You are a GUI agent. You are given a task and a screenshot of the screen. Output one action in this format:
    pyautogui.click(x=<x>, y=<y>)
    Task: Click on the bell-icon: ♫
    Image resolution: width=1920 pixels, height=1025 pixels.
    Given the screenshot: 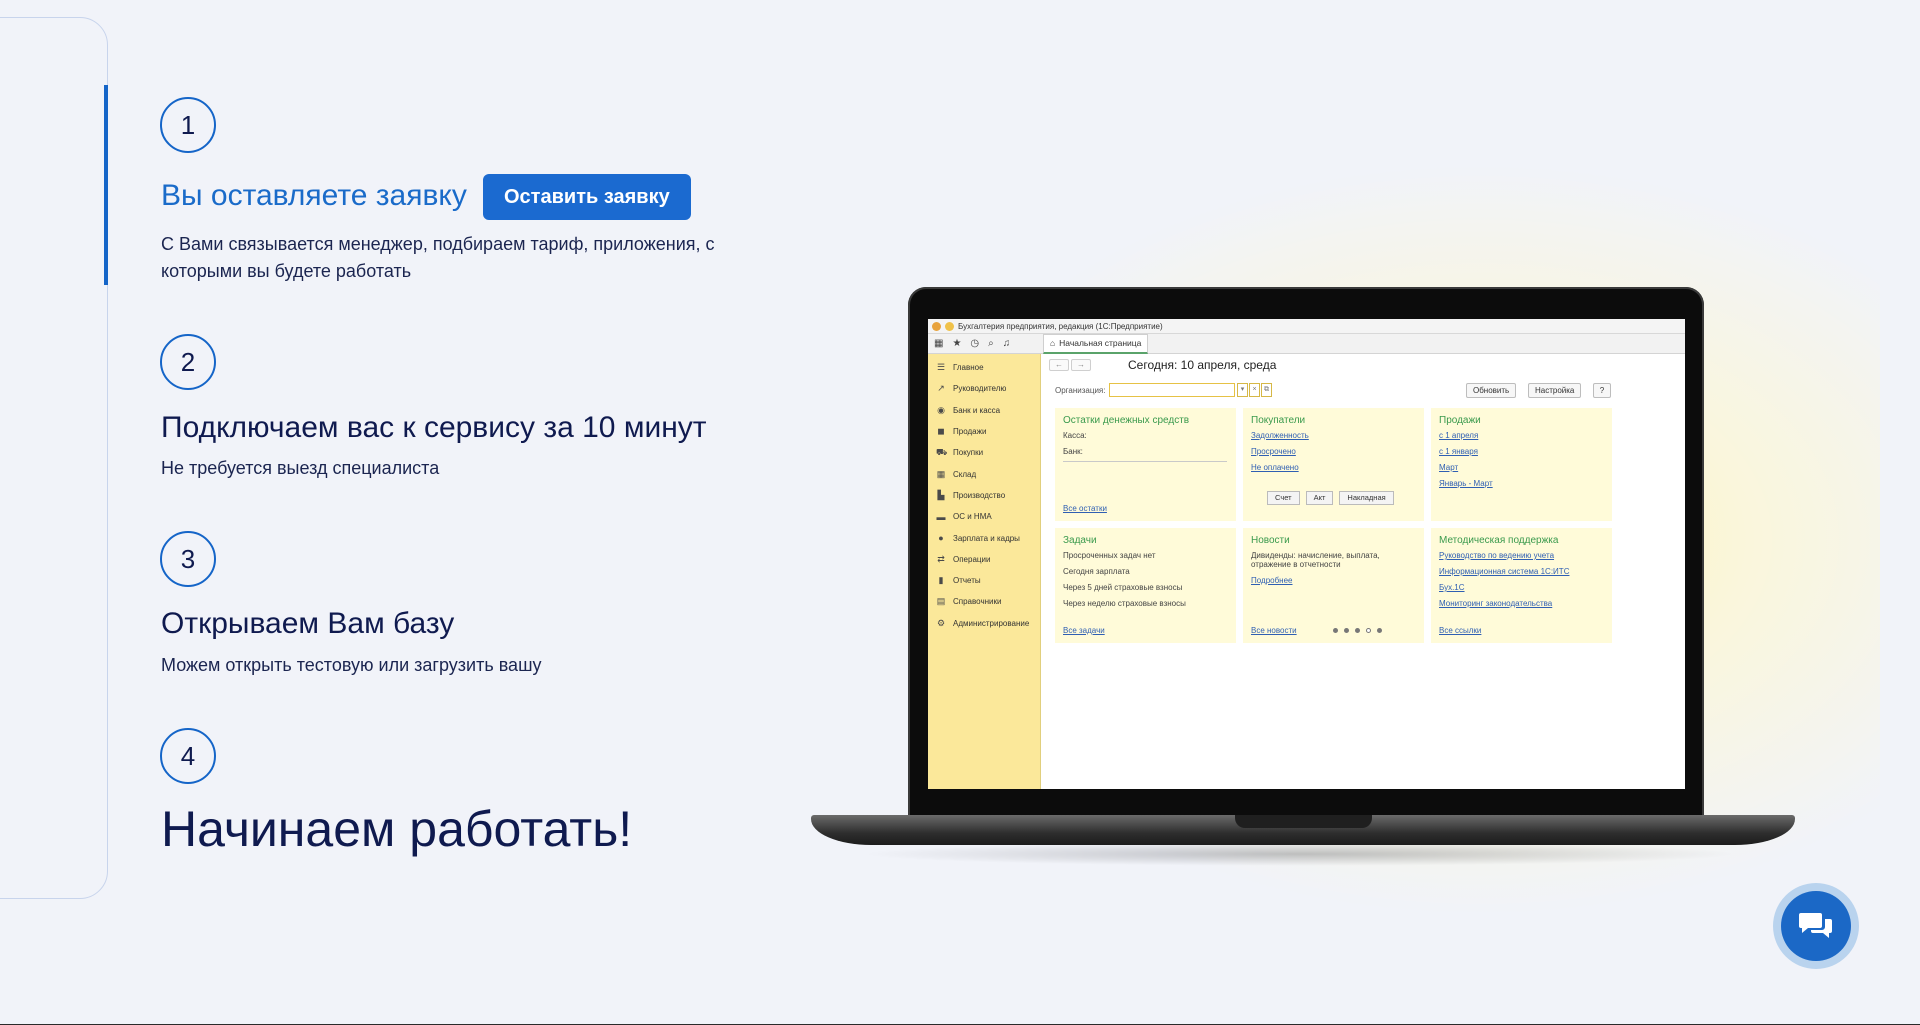 What is the action you would take?
    pyautogui.click(x=1006, y=343)
    